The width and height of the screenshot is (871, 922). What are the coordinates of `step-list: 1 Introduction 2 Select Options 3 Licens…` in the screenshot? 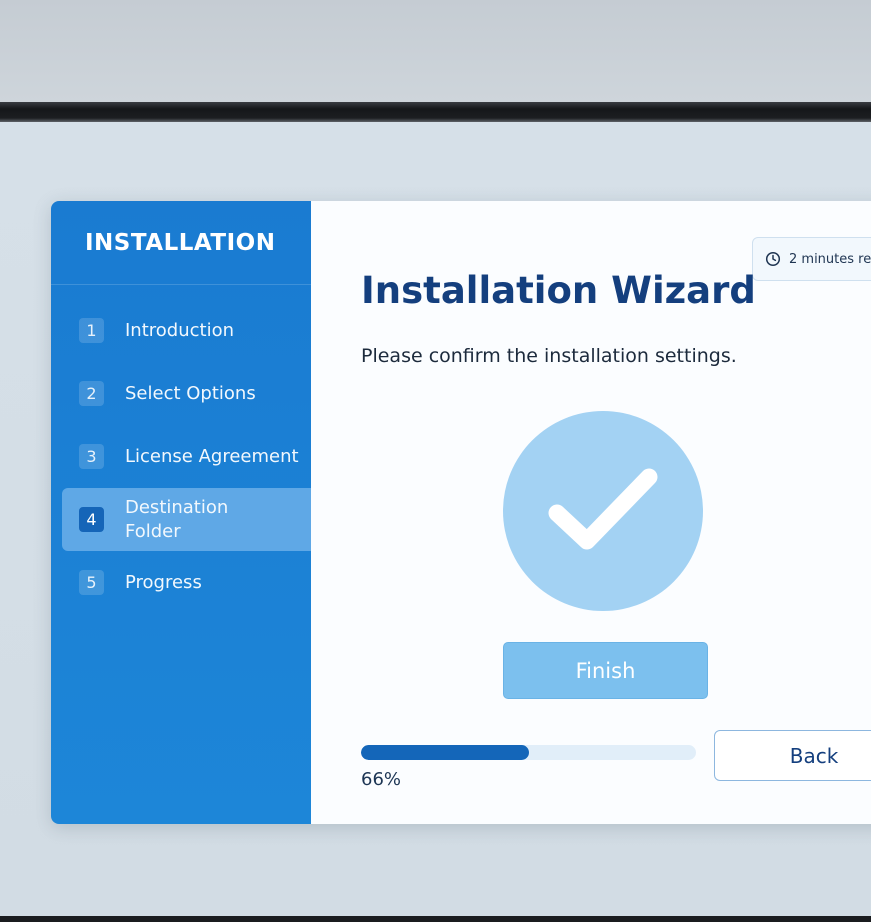 It's located at (181, 449).